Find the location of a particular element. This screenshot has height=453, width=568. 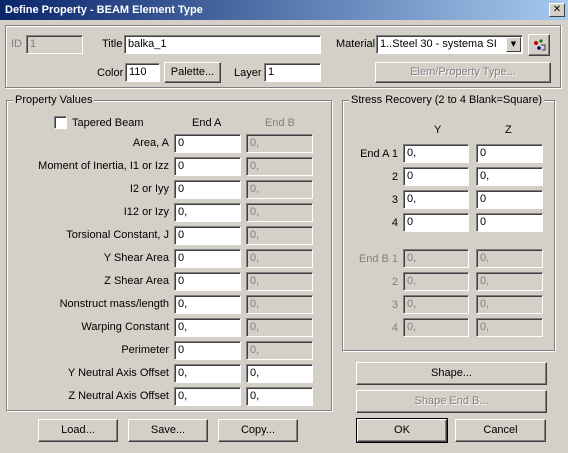

z-header: Z is located at coordinates (508, 130).